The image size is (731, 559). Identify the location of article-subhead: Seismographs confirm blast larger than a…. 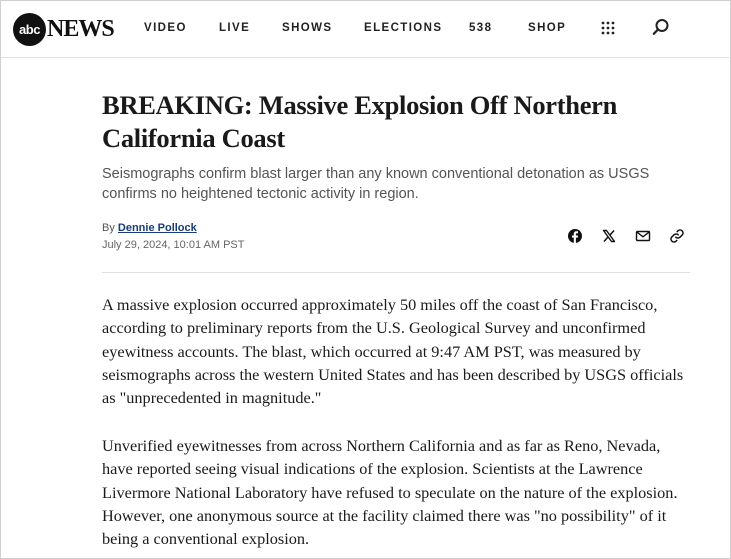
(376, 184).